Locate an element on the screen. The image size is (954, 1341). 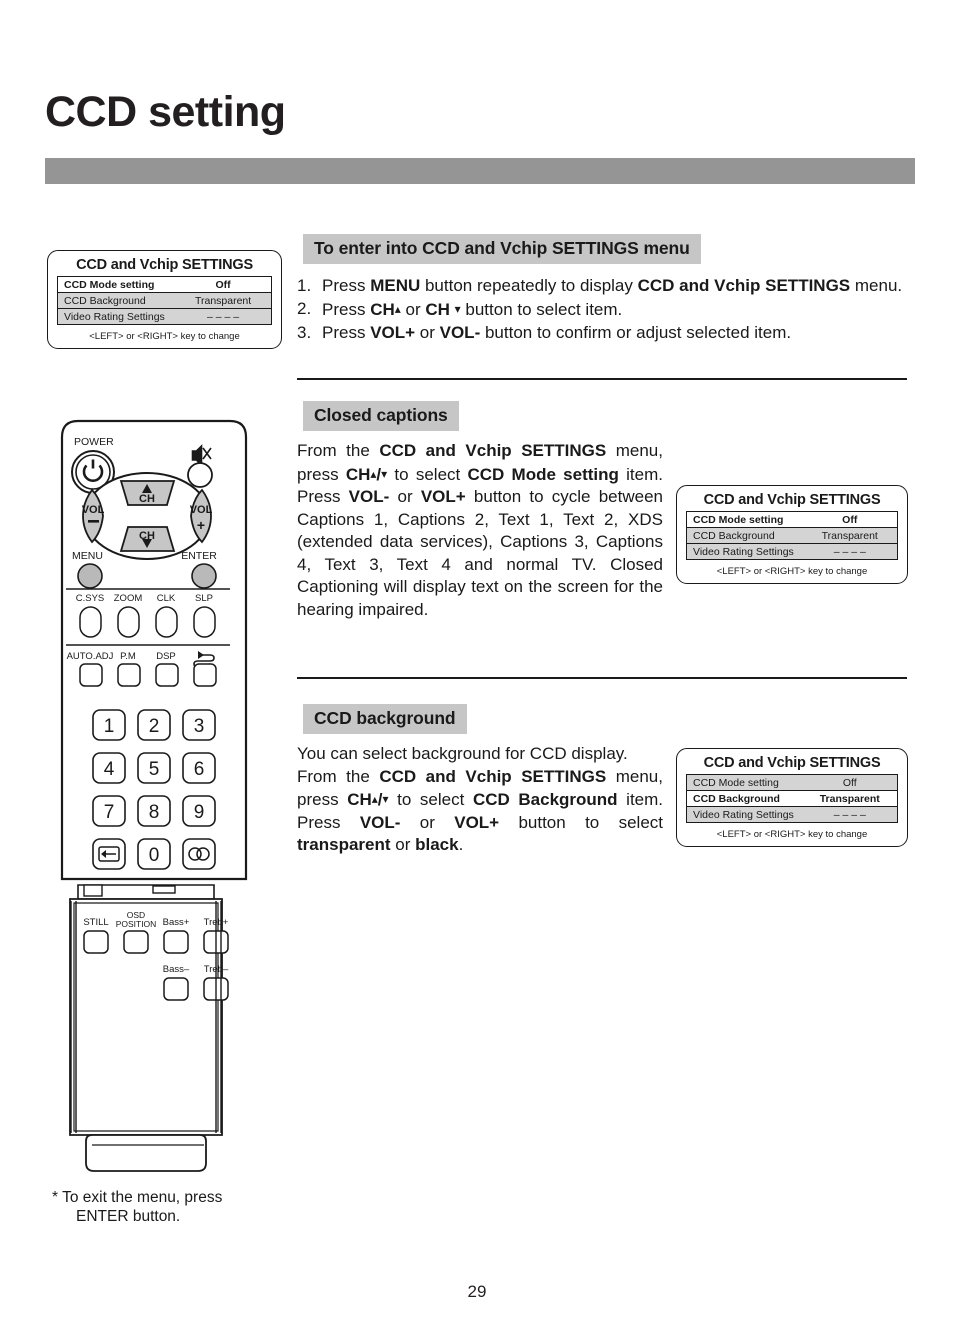
csys-label: C.SYS is located at coordinates (90, 598).